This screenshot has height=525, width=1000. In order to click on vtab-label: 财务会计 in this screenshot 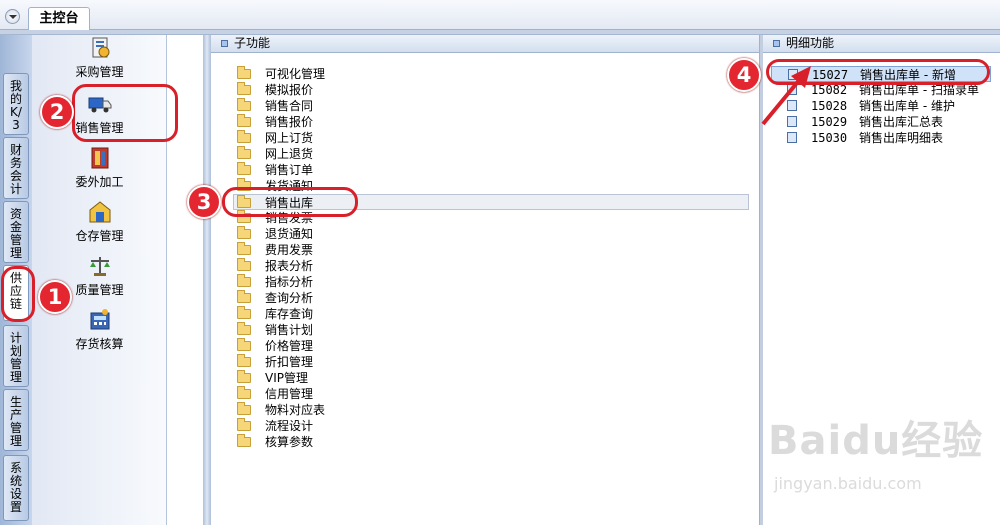, I will do `click(16, 169)`.